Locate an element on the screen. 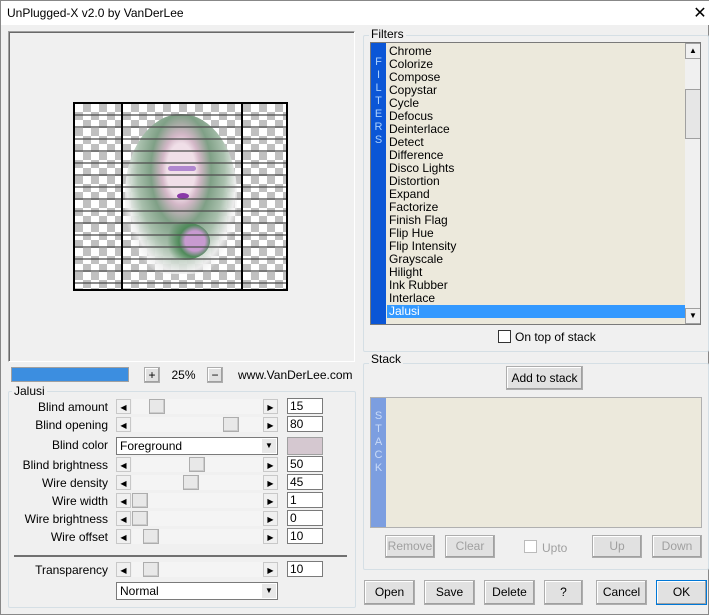 Image resolution: width=709 pixels, height=615 pixels. transparency-slider-thumb is located at coordinates (151, 569).